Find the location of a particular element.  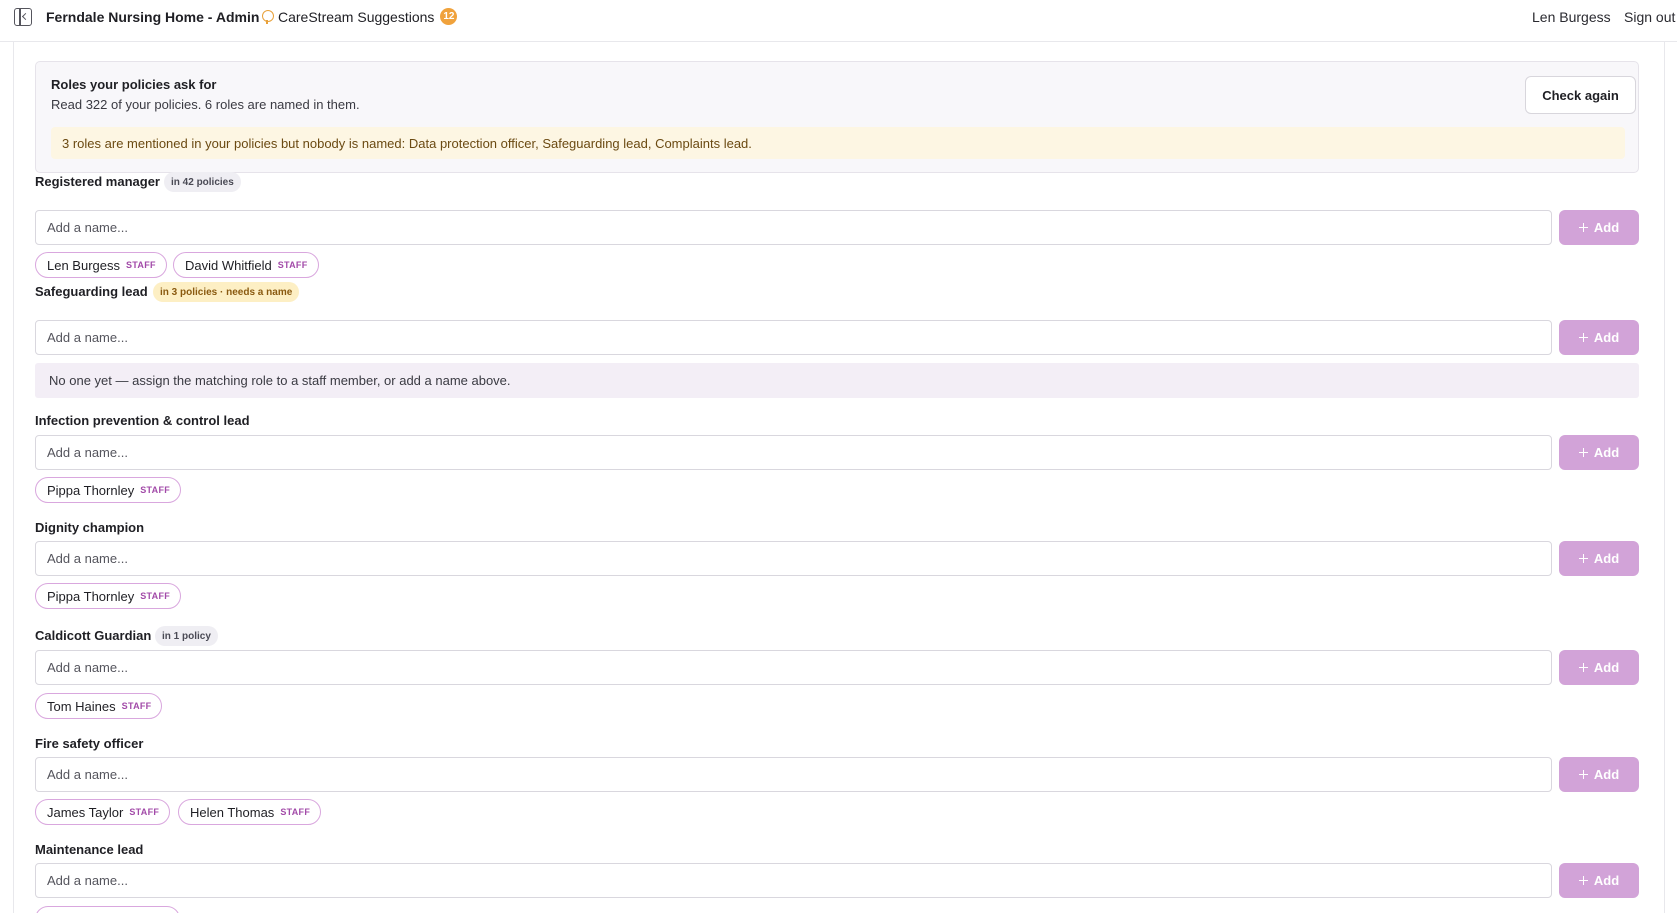

person-chip: James Taylor STAFF is located at coordinates (103, 812).